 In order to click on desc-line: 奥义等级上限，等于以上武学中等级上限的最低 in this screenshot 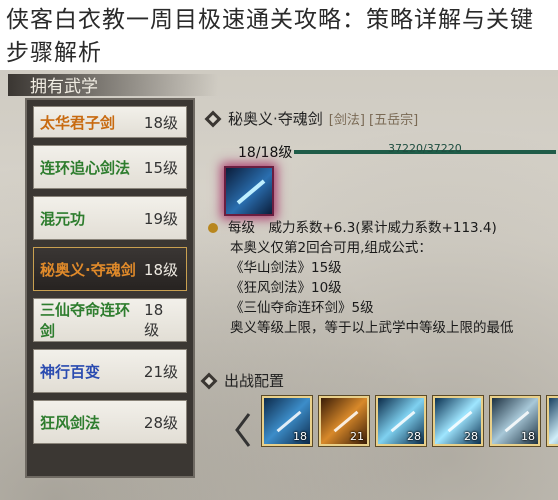, I will do `click(372, 328)`.